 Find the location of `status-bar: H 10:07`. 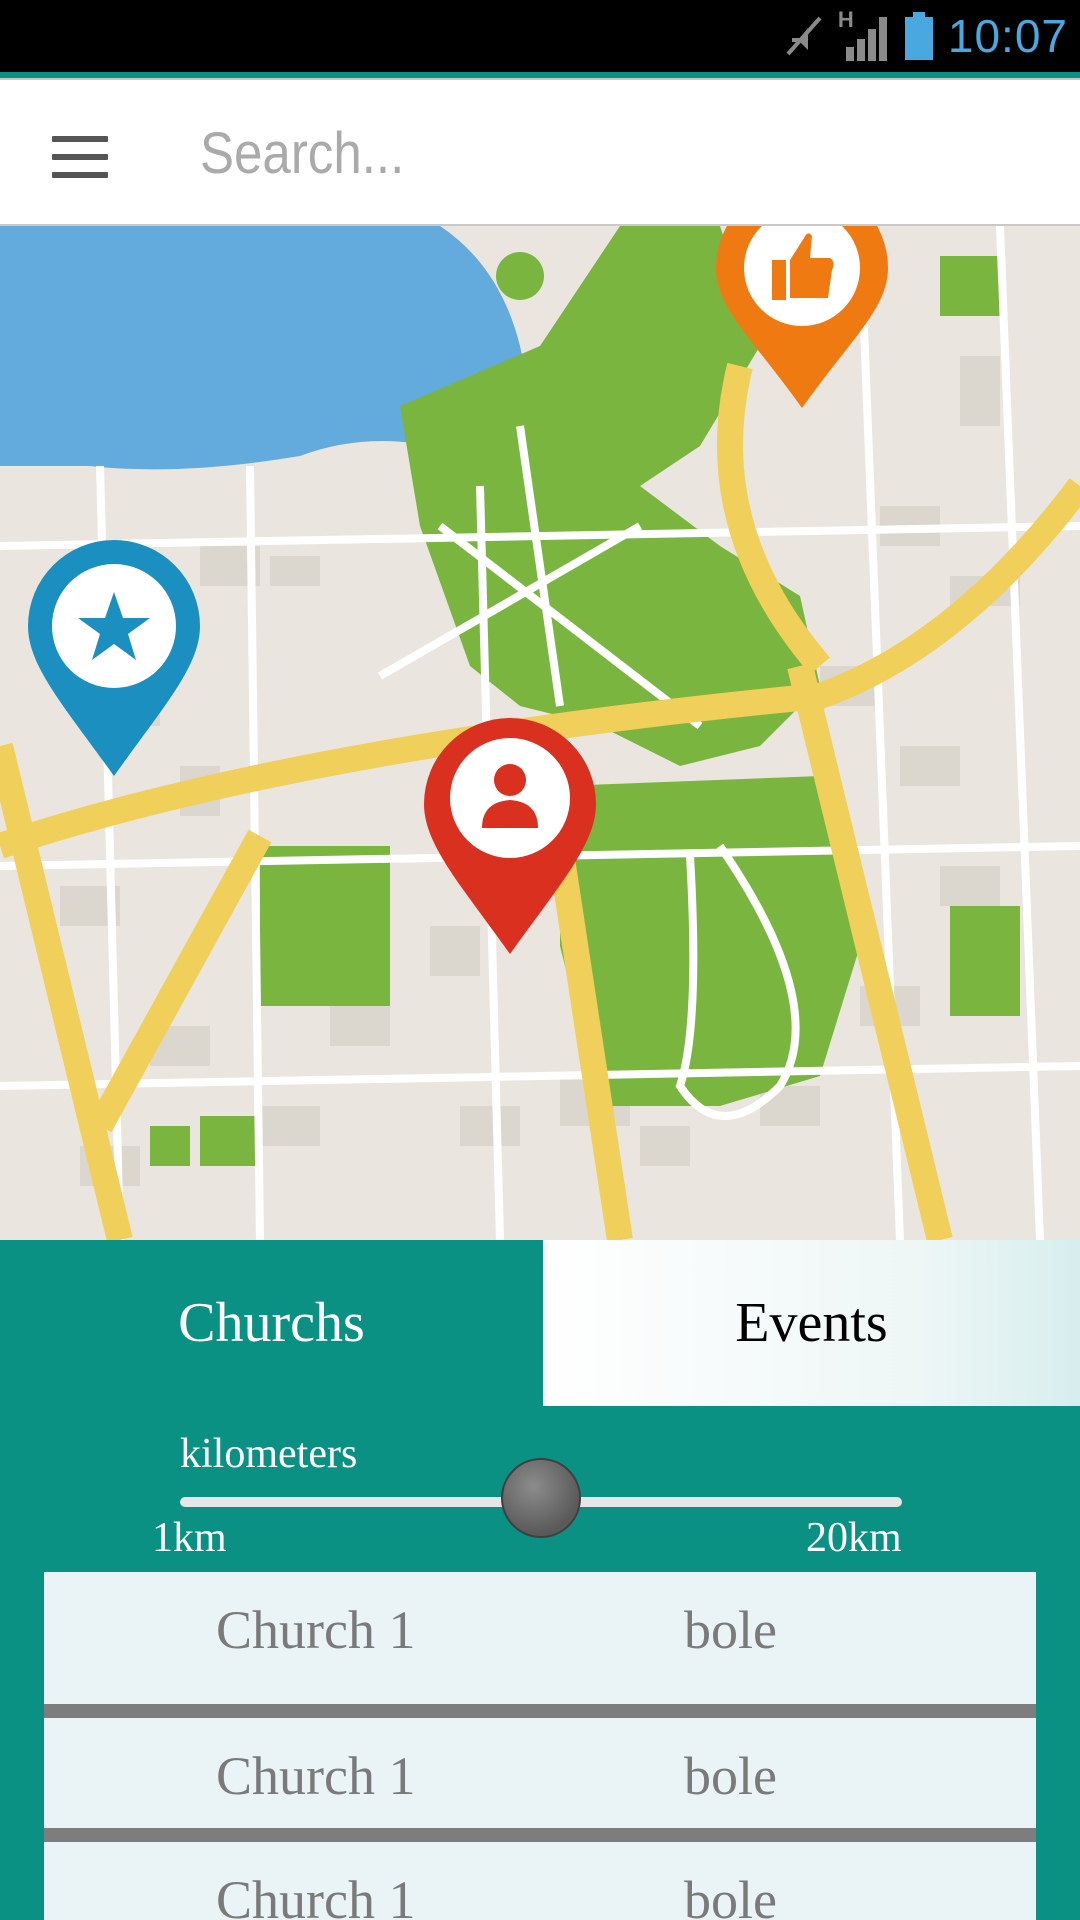

status-bar: H 10:07 is located at coordinates (540, 36).